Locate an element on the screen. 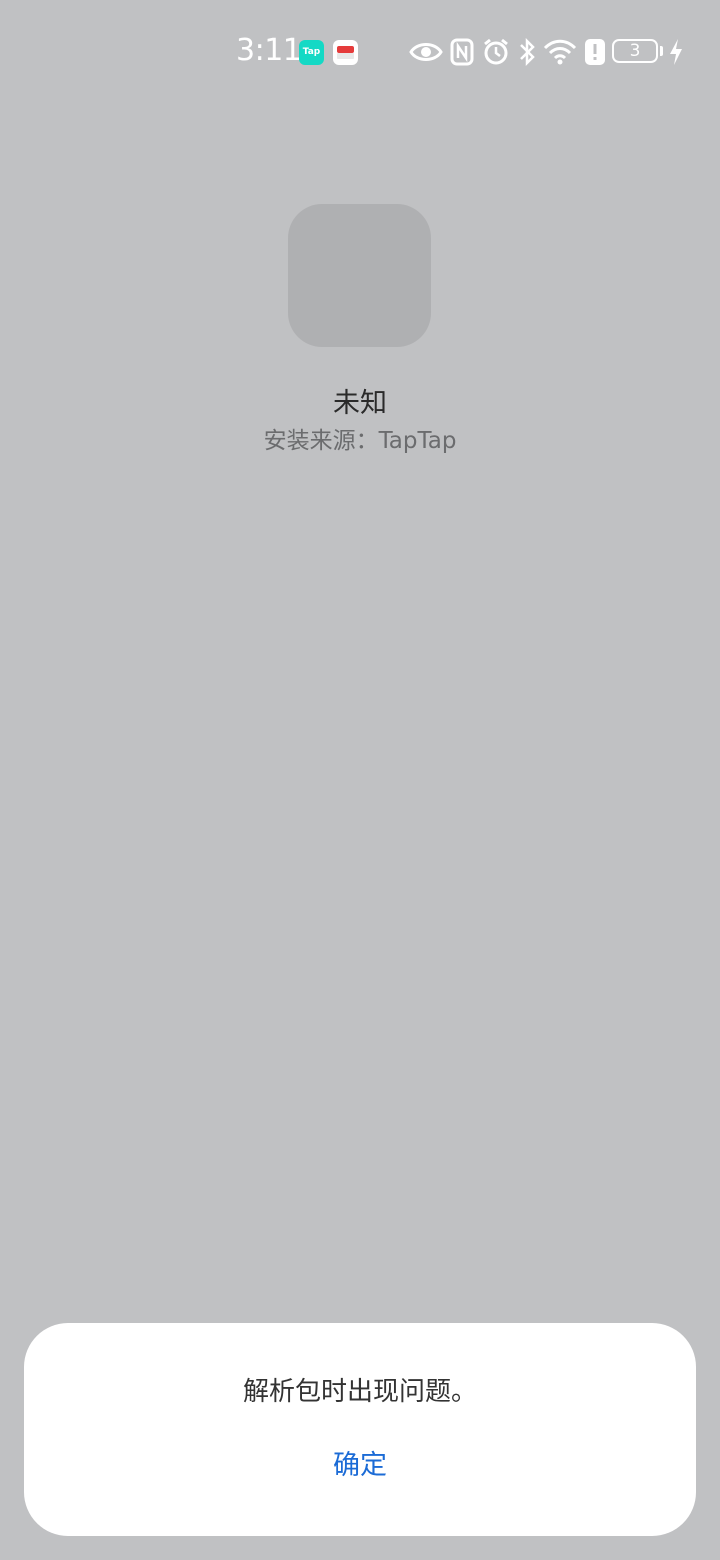 This screenshot has height=1560, width=720. app-name: 未知 is located at coordinates (360, 403).